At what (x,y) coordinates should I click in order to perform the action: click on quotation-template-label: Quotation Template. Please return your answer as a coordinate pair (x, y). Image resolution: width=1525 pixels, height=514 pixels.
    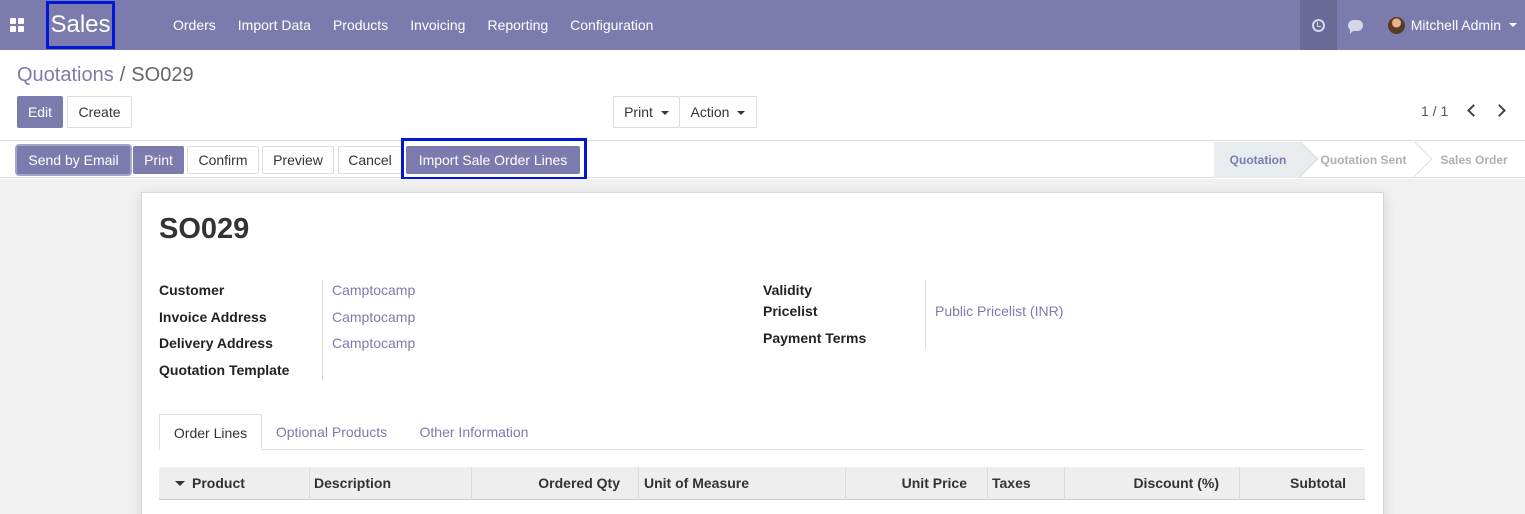
    Looking at the image, I should click on (224, 370).